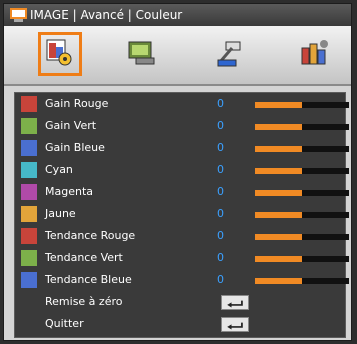 The width and height of the screenshot is (357, 344). Describe the element at coordinates (182, 171) in the screenshot. I see `setting-row-cyan: Cyan 0` at that location.